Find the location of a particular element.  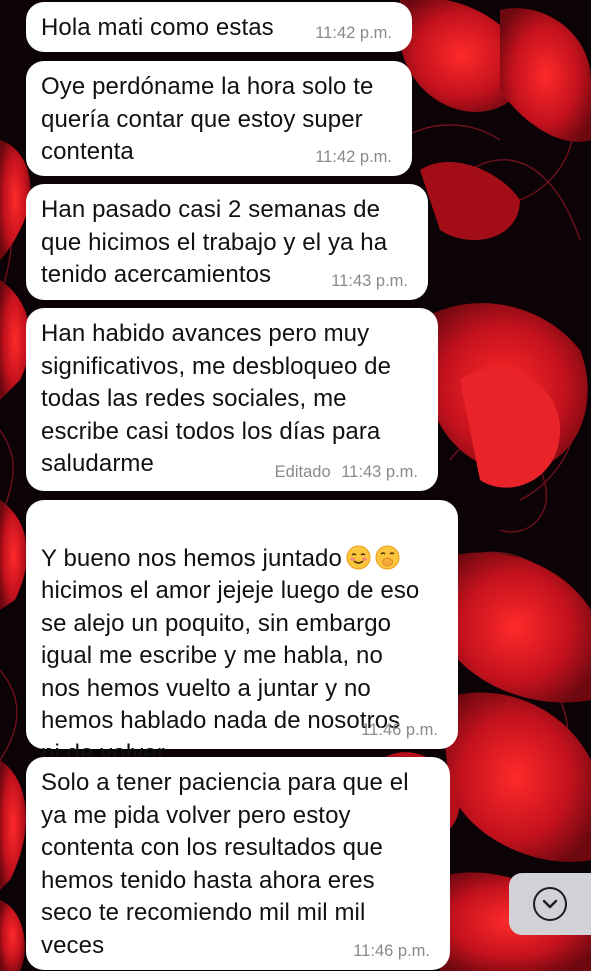

scroll-to-bottom-button is located at coordinates (550, 904).